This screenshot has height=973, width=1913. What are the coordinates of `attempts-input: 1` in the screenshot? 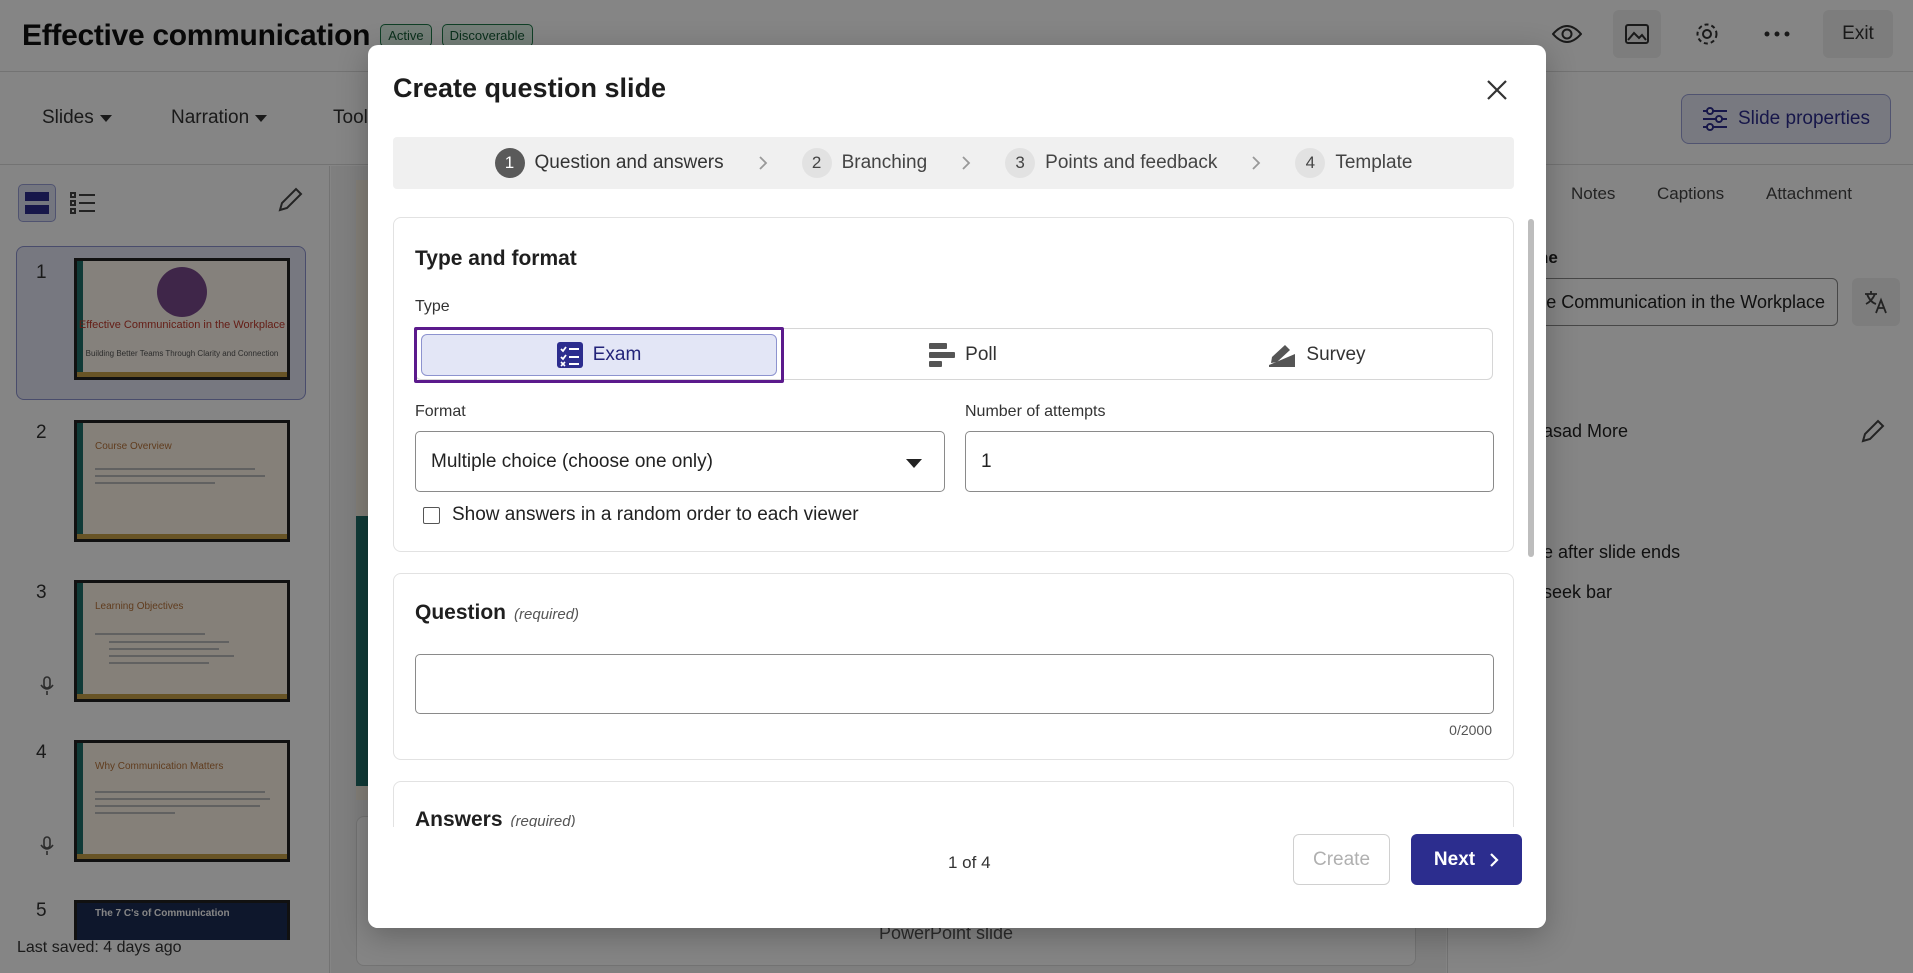 It's located at (1229, 461).